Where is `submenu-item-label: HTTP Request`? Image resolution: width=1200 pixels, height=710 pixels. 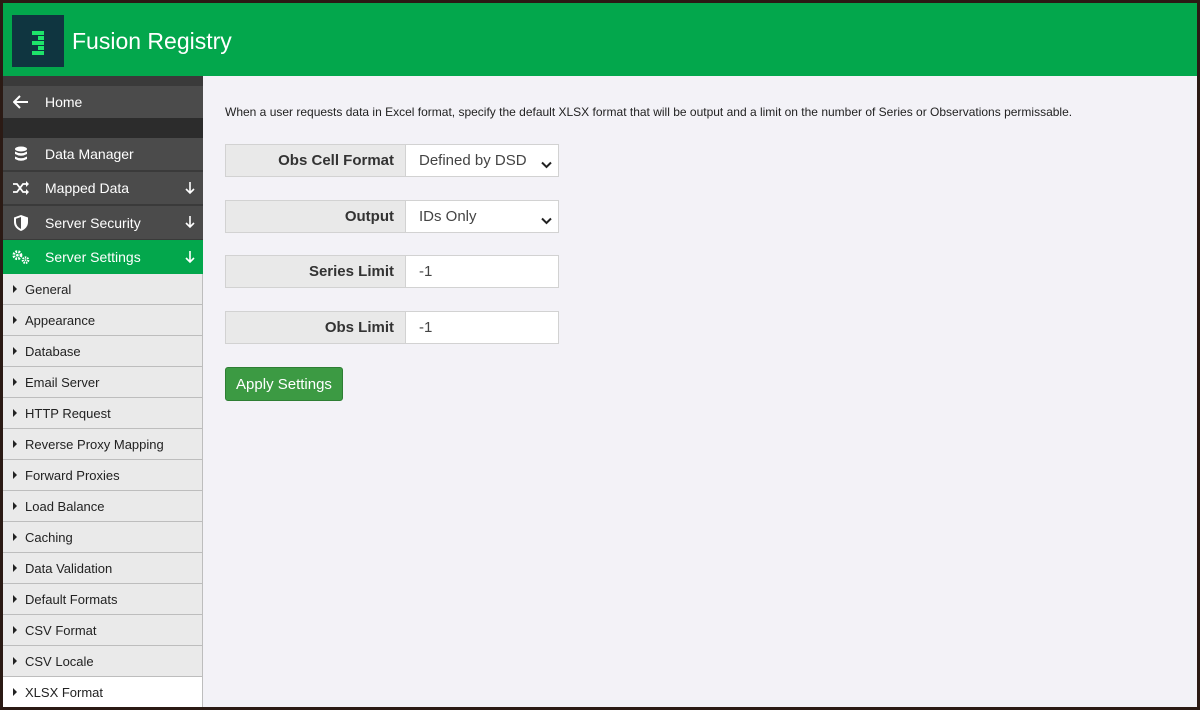 submenu-item-label: HTTP Request is located at coordinates (68, 413).